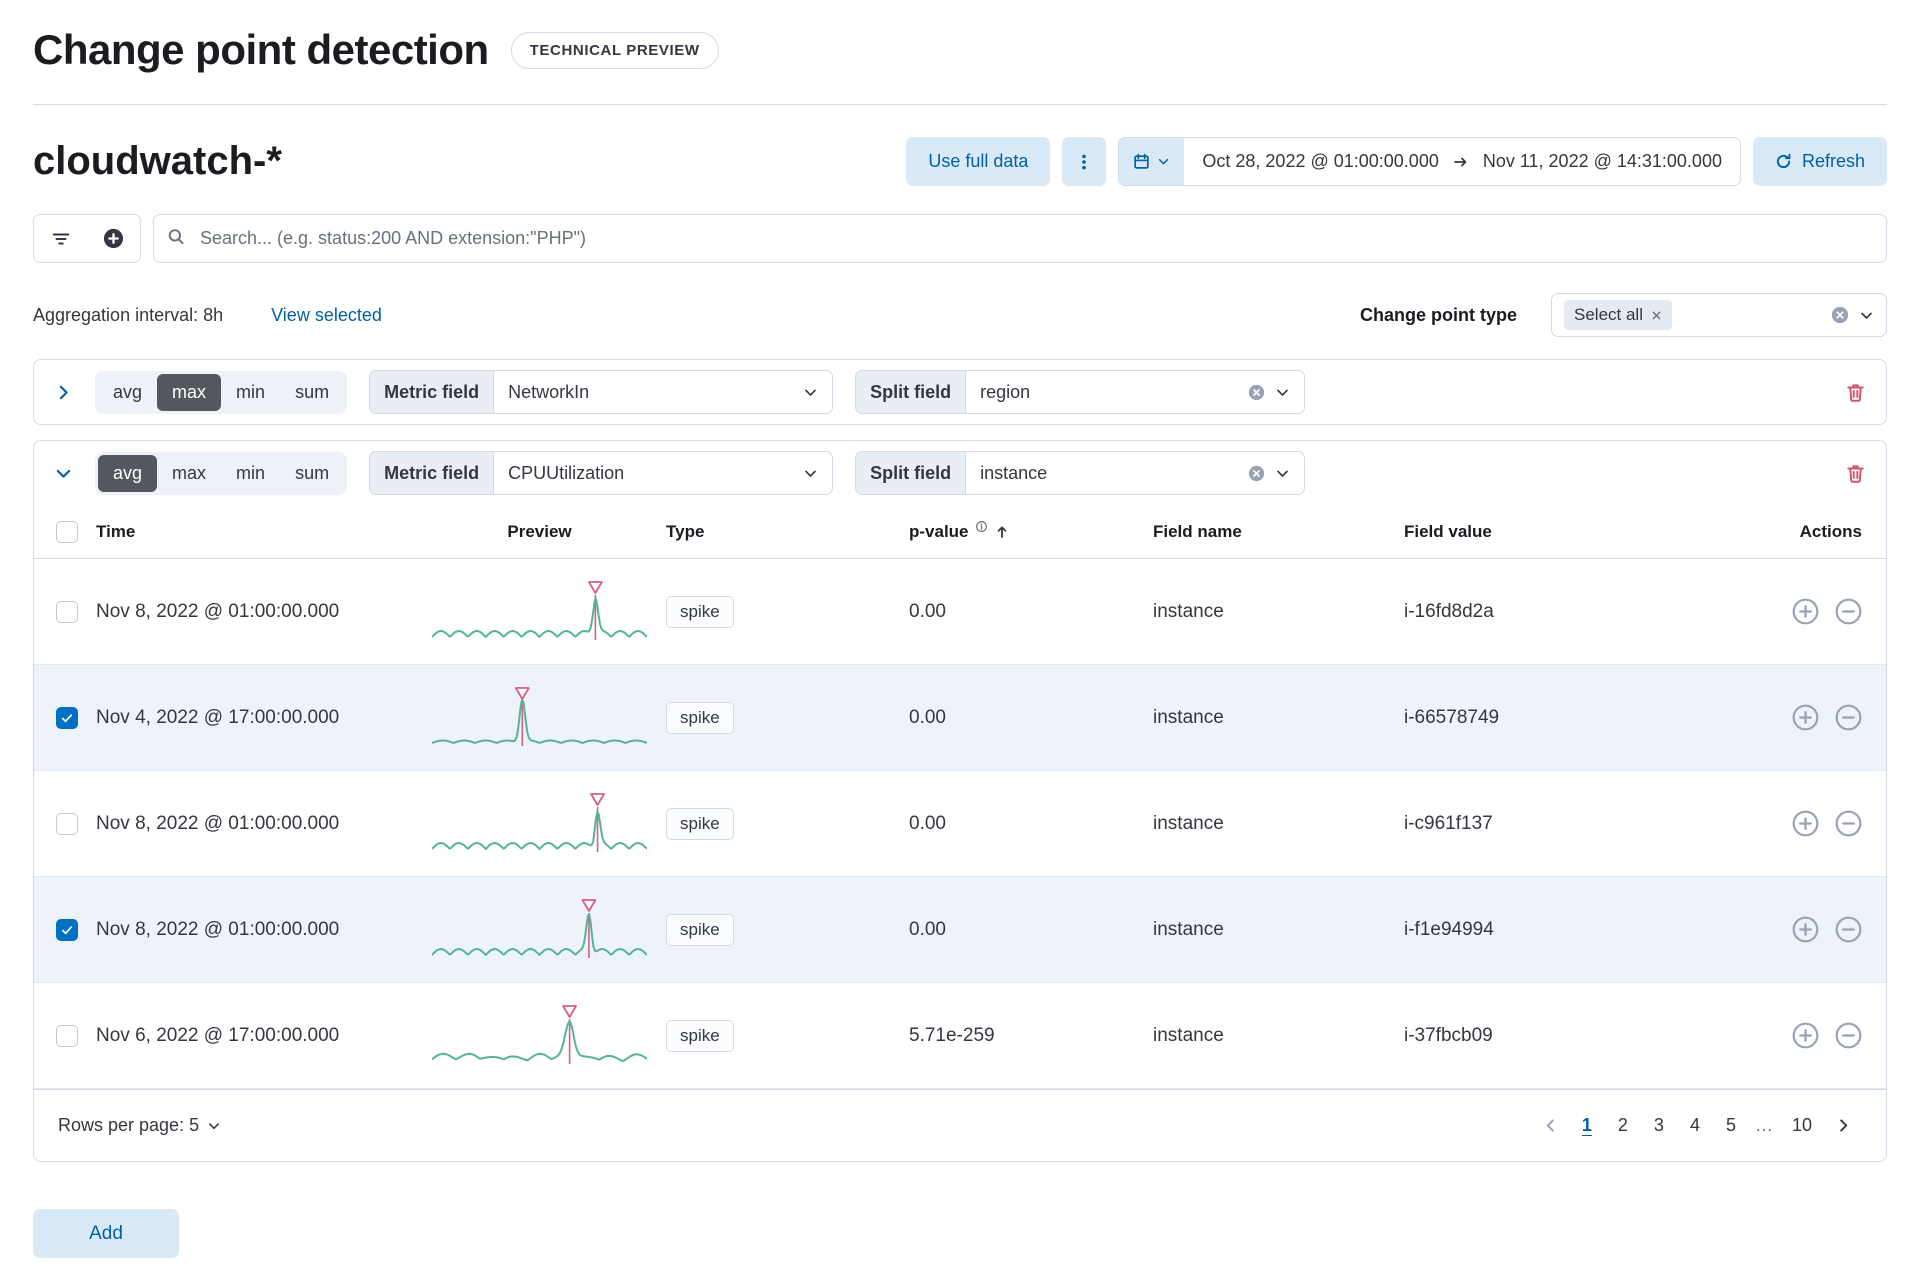  I want to click on meta-right: Change point type Select all, so click(1623, 315).